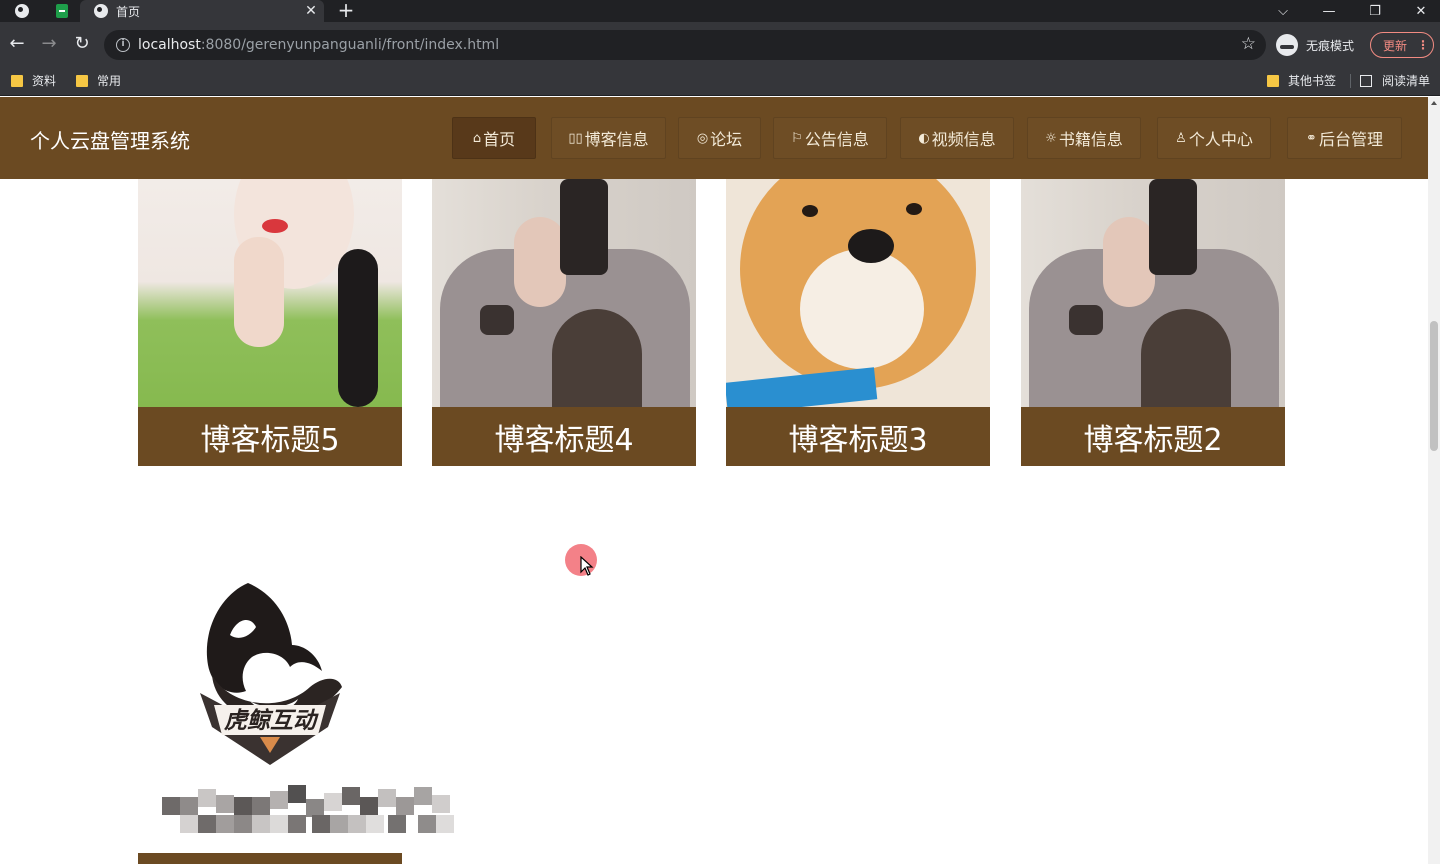 The height and width of the screenshot is (864, 1440). I want to click on bookmark-folder-changyong: 常用, so click(98, 80).